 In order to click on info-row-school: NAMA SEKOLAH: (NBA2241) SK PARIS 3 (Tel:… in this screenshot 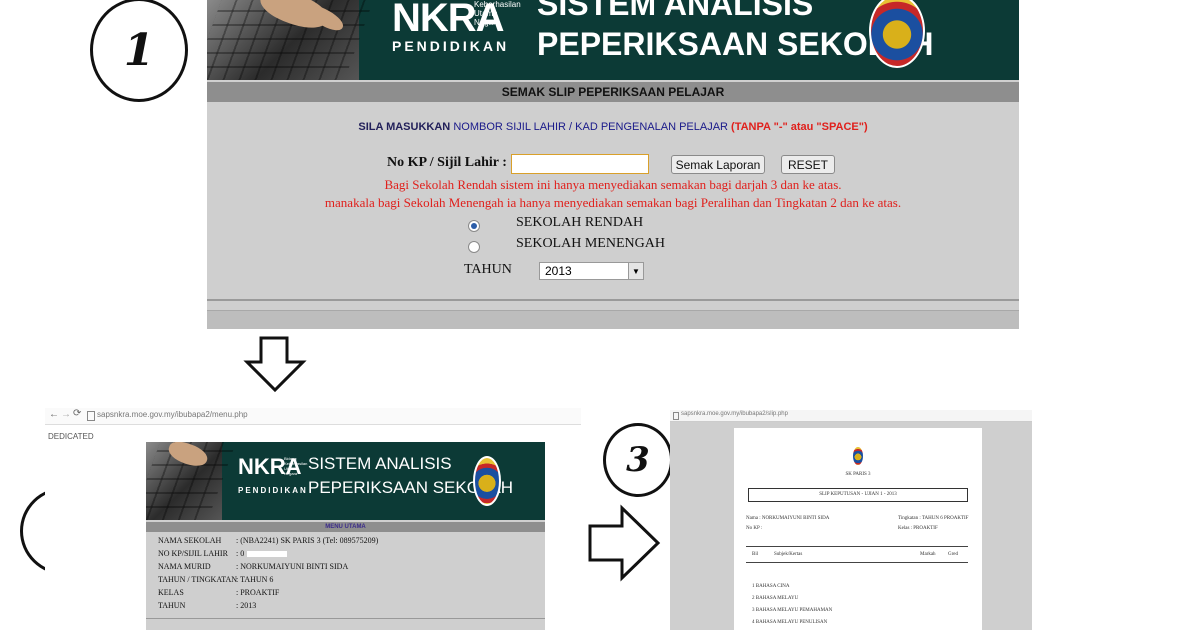, I will do `click(268, 540)`.